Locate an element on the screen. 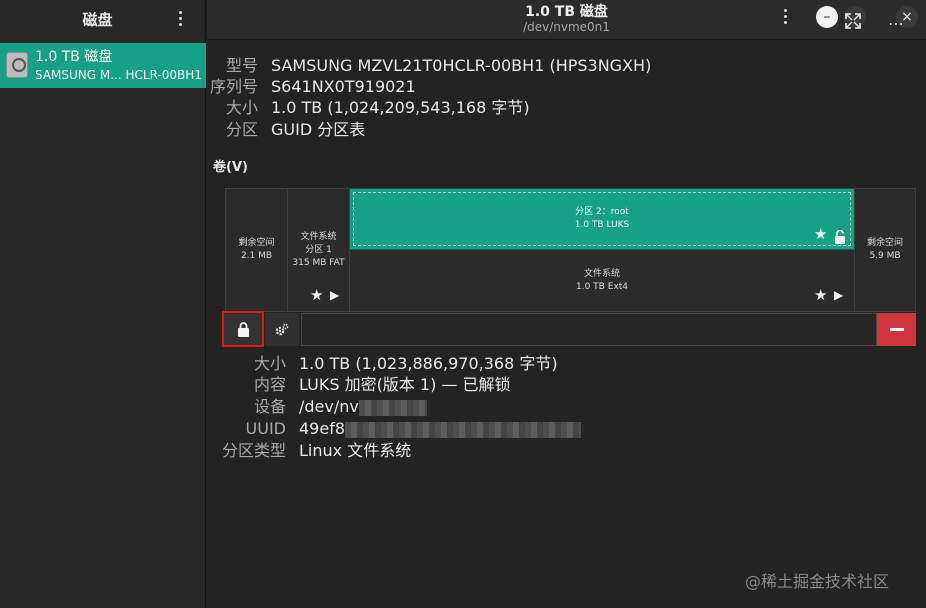  delete-partition-button is located at coordinates (896, 329).